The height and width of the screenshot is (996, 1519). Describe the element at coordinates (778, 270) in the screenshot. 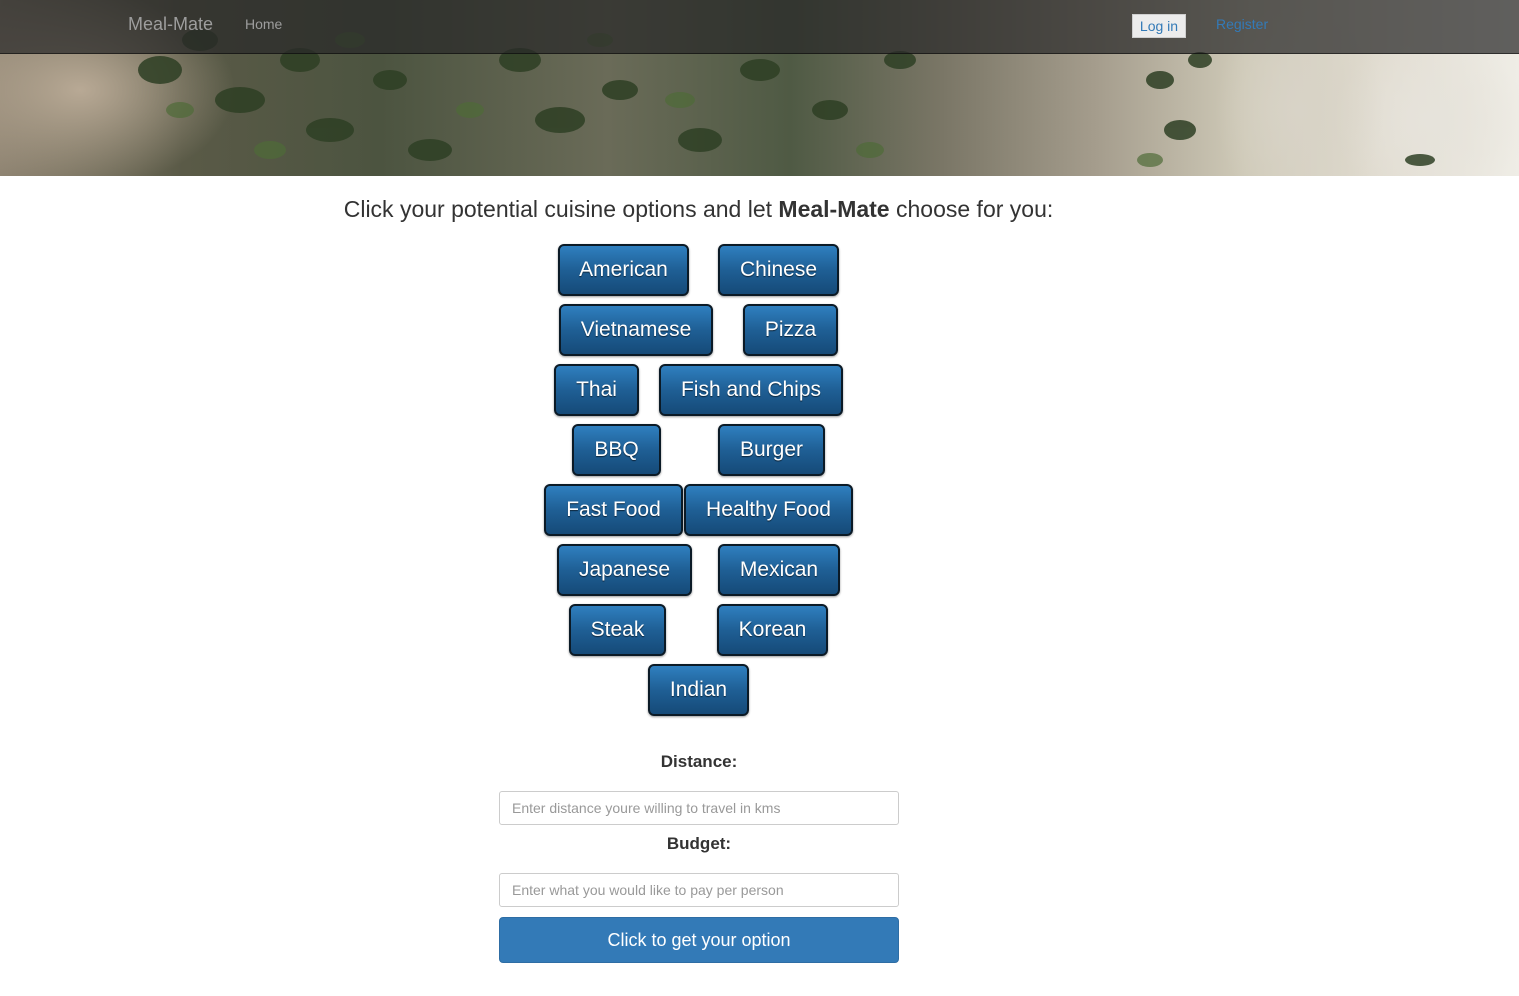

I see `cuisine-chinese-button: Chinese` at that location.